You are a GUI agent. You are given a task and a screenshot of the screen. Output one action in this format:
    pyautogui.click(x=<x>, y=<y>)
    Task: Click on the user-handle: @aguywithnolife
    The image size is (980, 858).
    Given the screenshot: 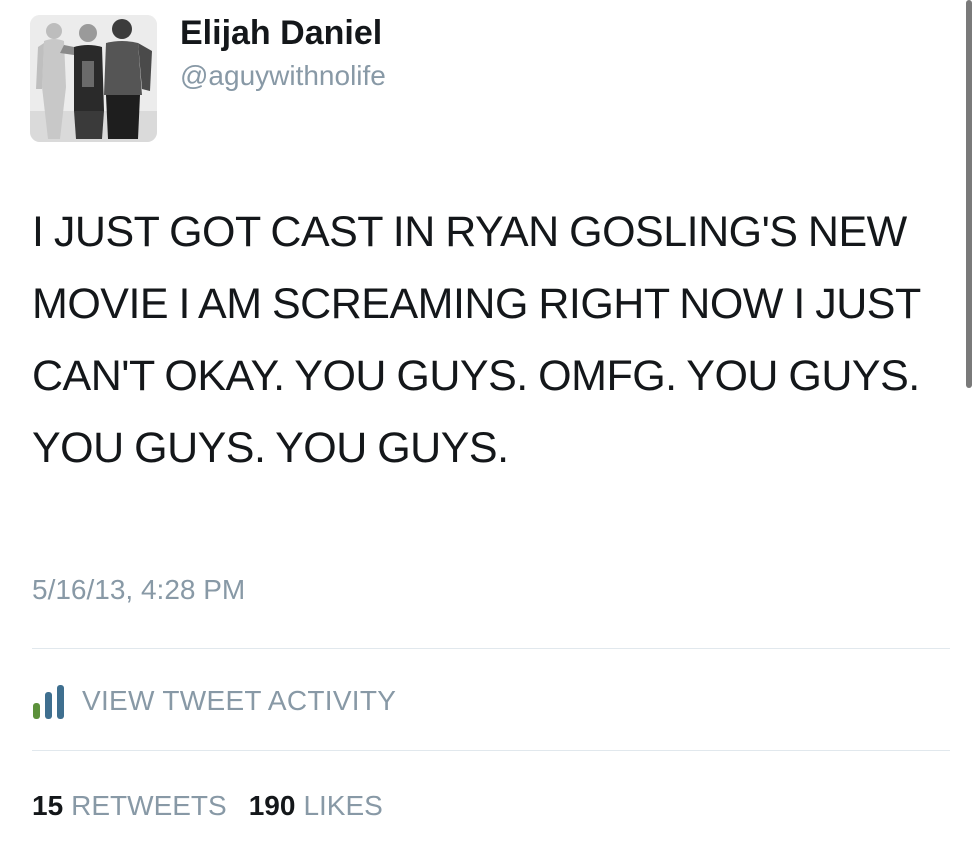 What is the action you would take?
    pyautogui.click(x=283, y=76)
    